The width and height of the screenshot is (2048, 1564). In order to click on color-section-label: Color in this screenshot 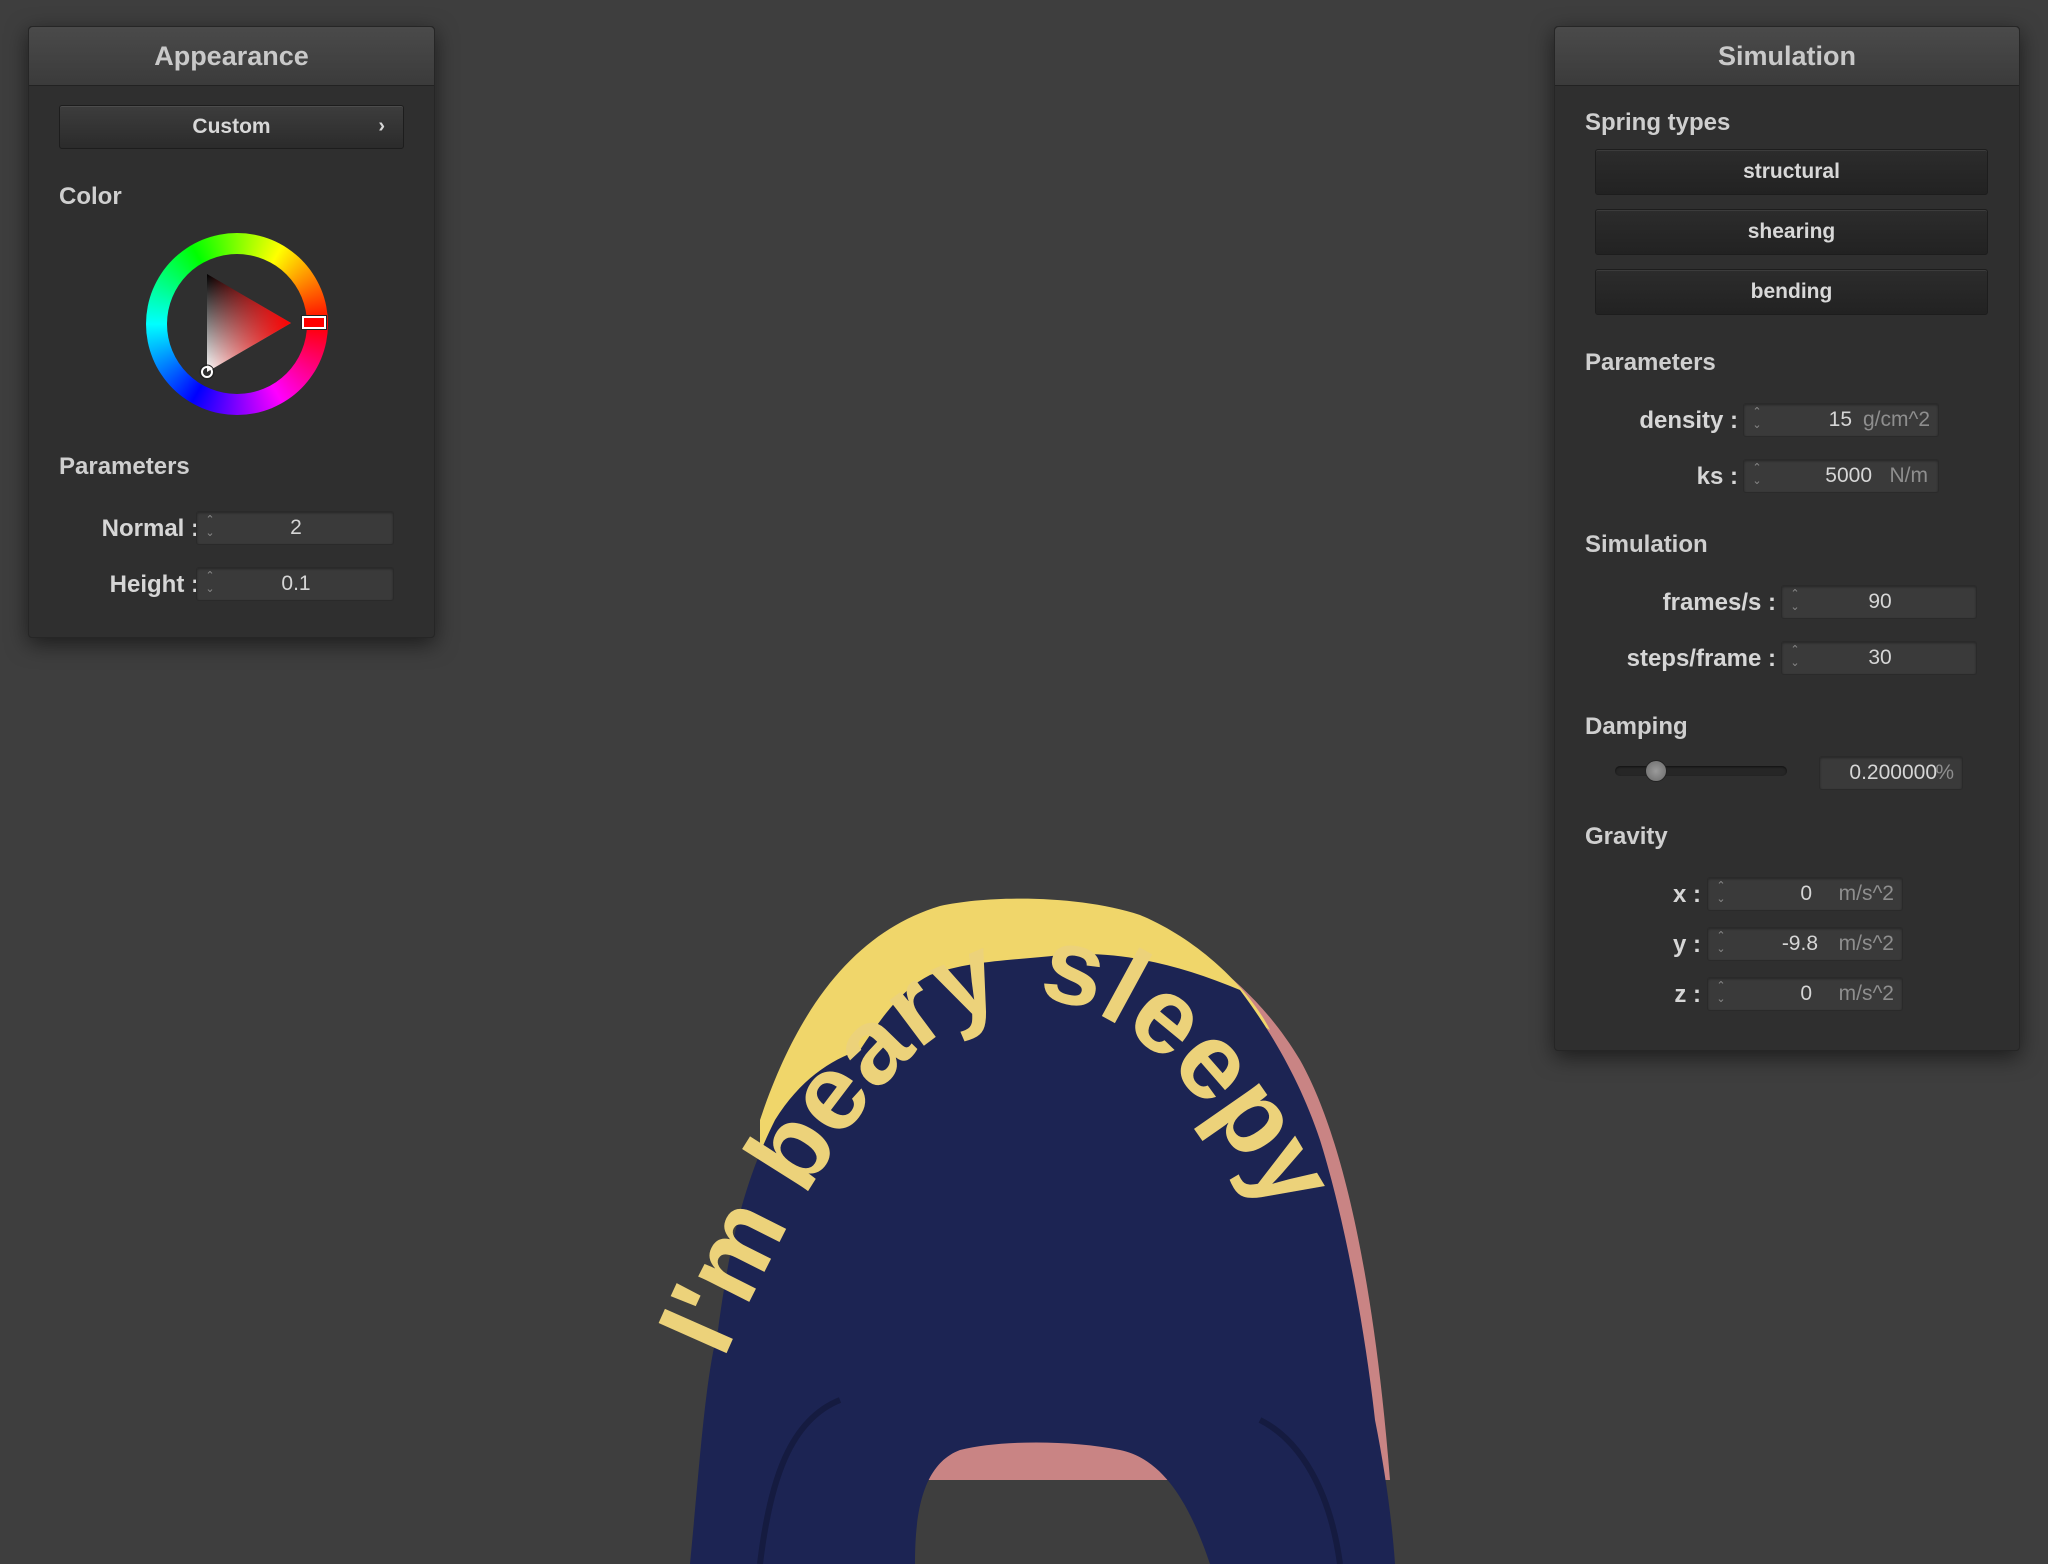, I will do `click(90, 196)`.